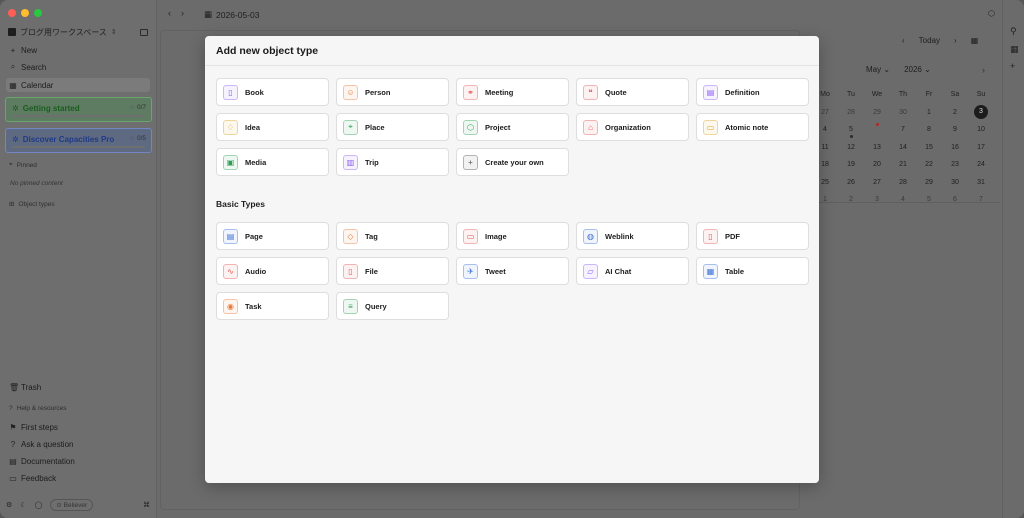 Image resolution: width=1024 pixels, height=518 pixels. I want to click on object-type-idea: ♢ Idea, so click(272, 127).